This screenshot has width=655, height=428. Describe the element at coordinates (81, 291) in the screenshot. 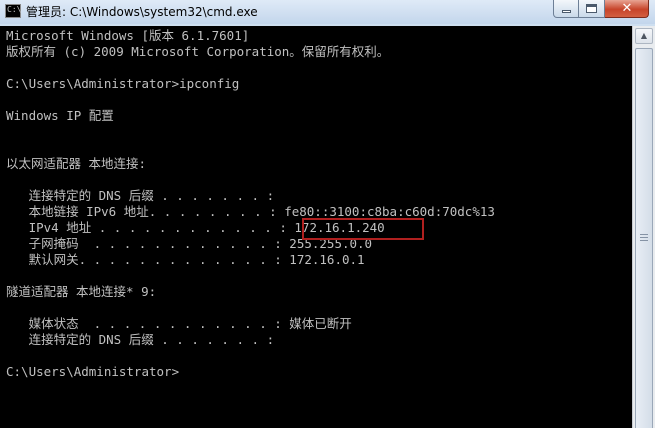

I see `console-line: 隧道适配器 本地连接* 9:` at that location.